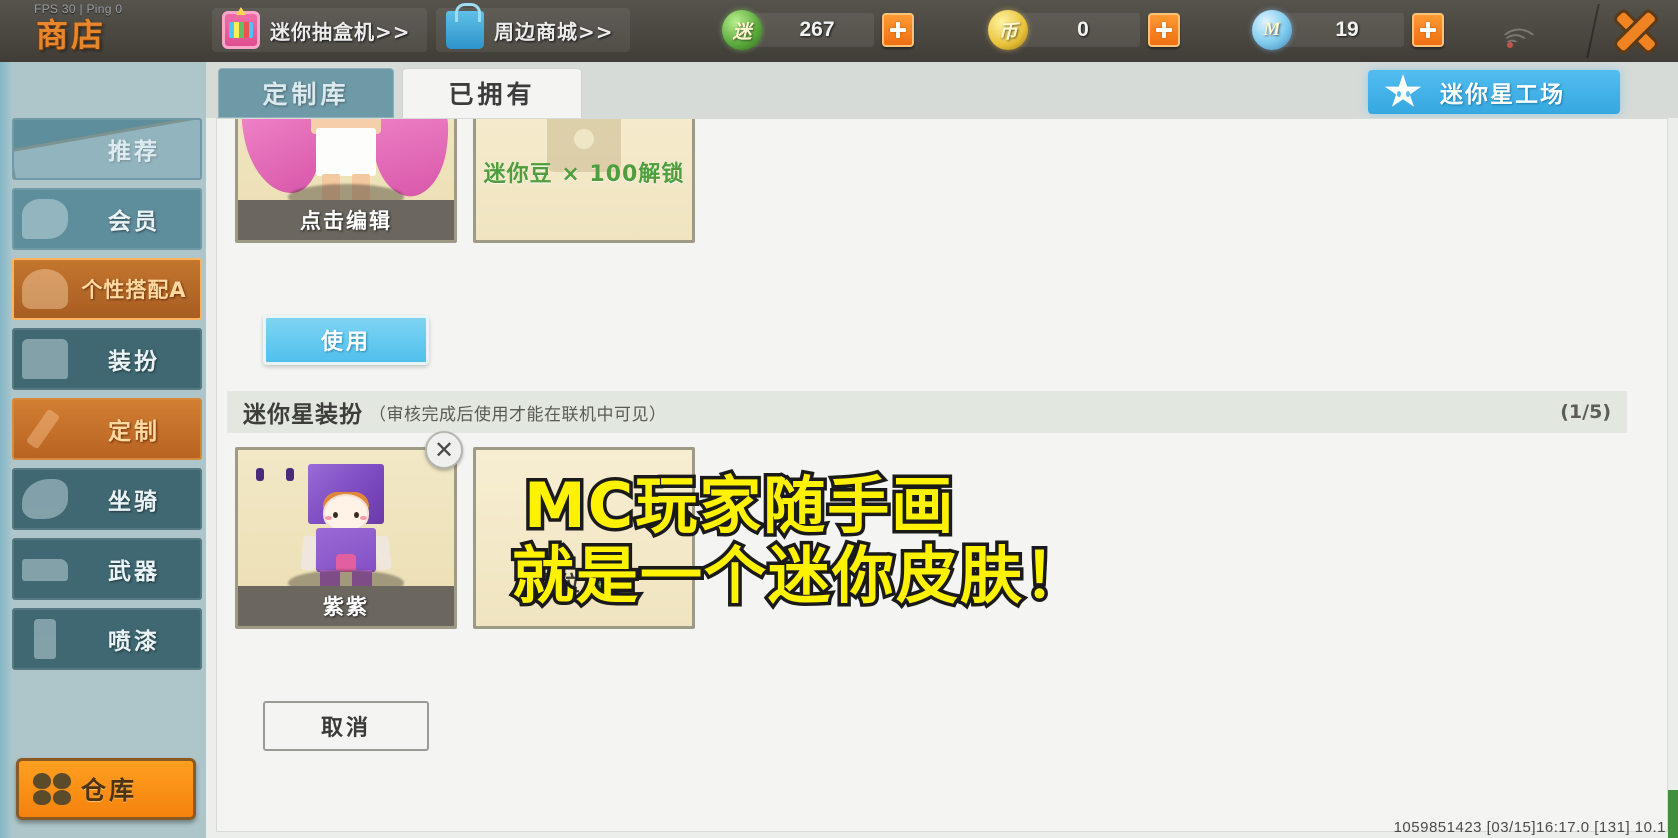 This screenshot has height=838, width=1678. I want to click on sidebar-item-dressup: 装扮, so click(107, 359).